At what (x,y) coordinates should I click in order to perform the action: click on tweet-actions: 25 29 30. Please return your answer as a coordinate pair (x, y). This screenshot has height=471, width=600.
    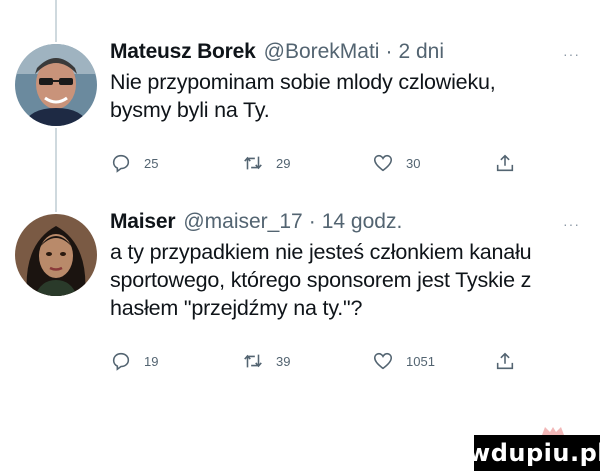
    Looking at the image, I should click on (340, 165).